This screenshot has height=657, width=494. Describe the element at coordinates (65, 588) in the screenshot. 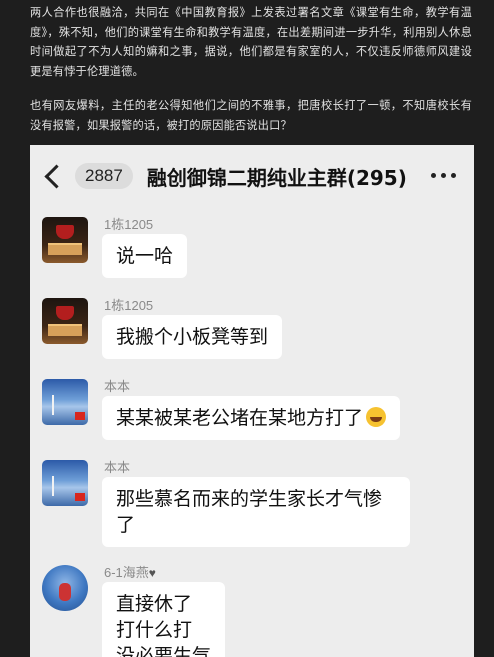

I see `round-avatar` at that location.